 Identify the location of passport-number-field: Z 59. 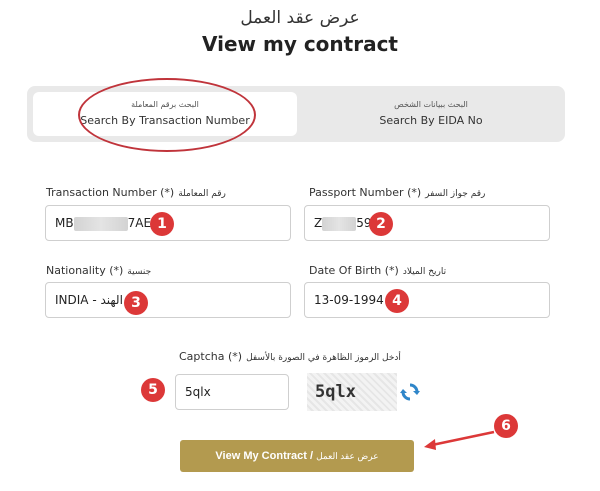
(427, 223).